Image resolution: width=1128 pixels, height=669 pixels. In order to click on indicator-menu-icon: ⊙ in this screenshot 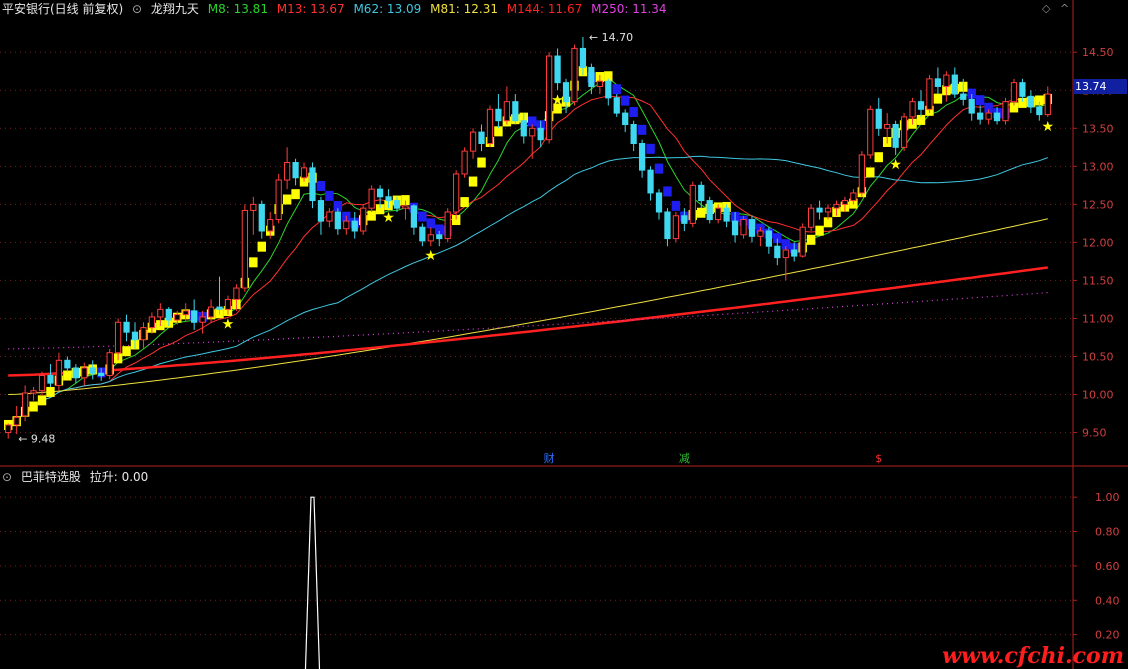, I will do `click(137, 9)`.